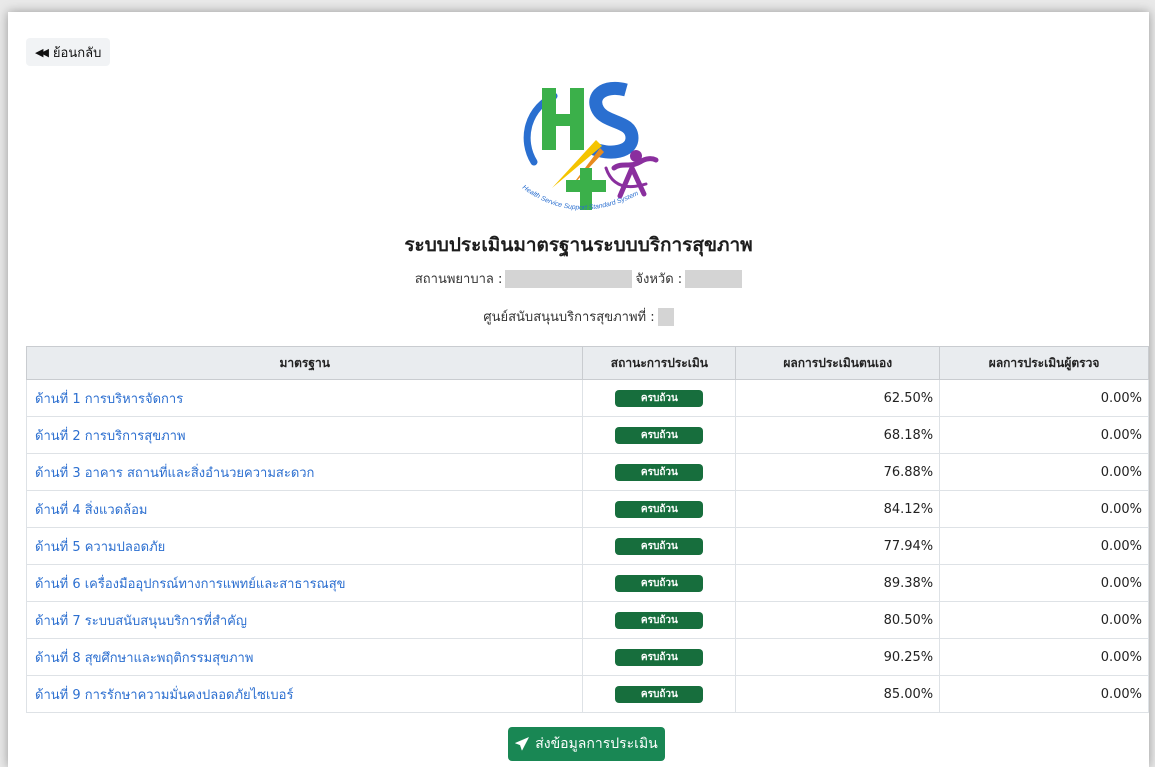  Describe the element at coordinates (659, 279) in the screenshot. I see `province-label: จังหวัด :` at that location.